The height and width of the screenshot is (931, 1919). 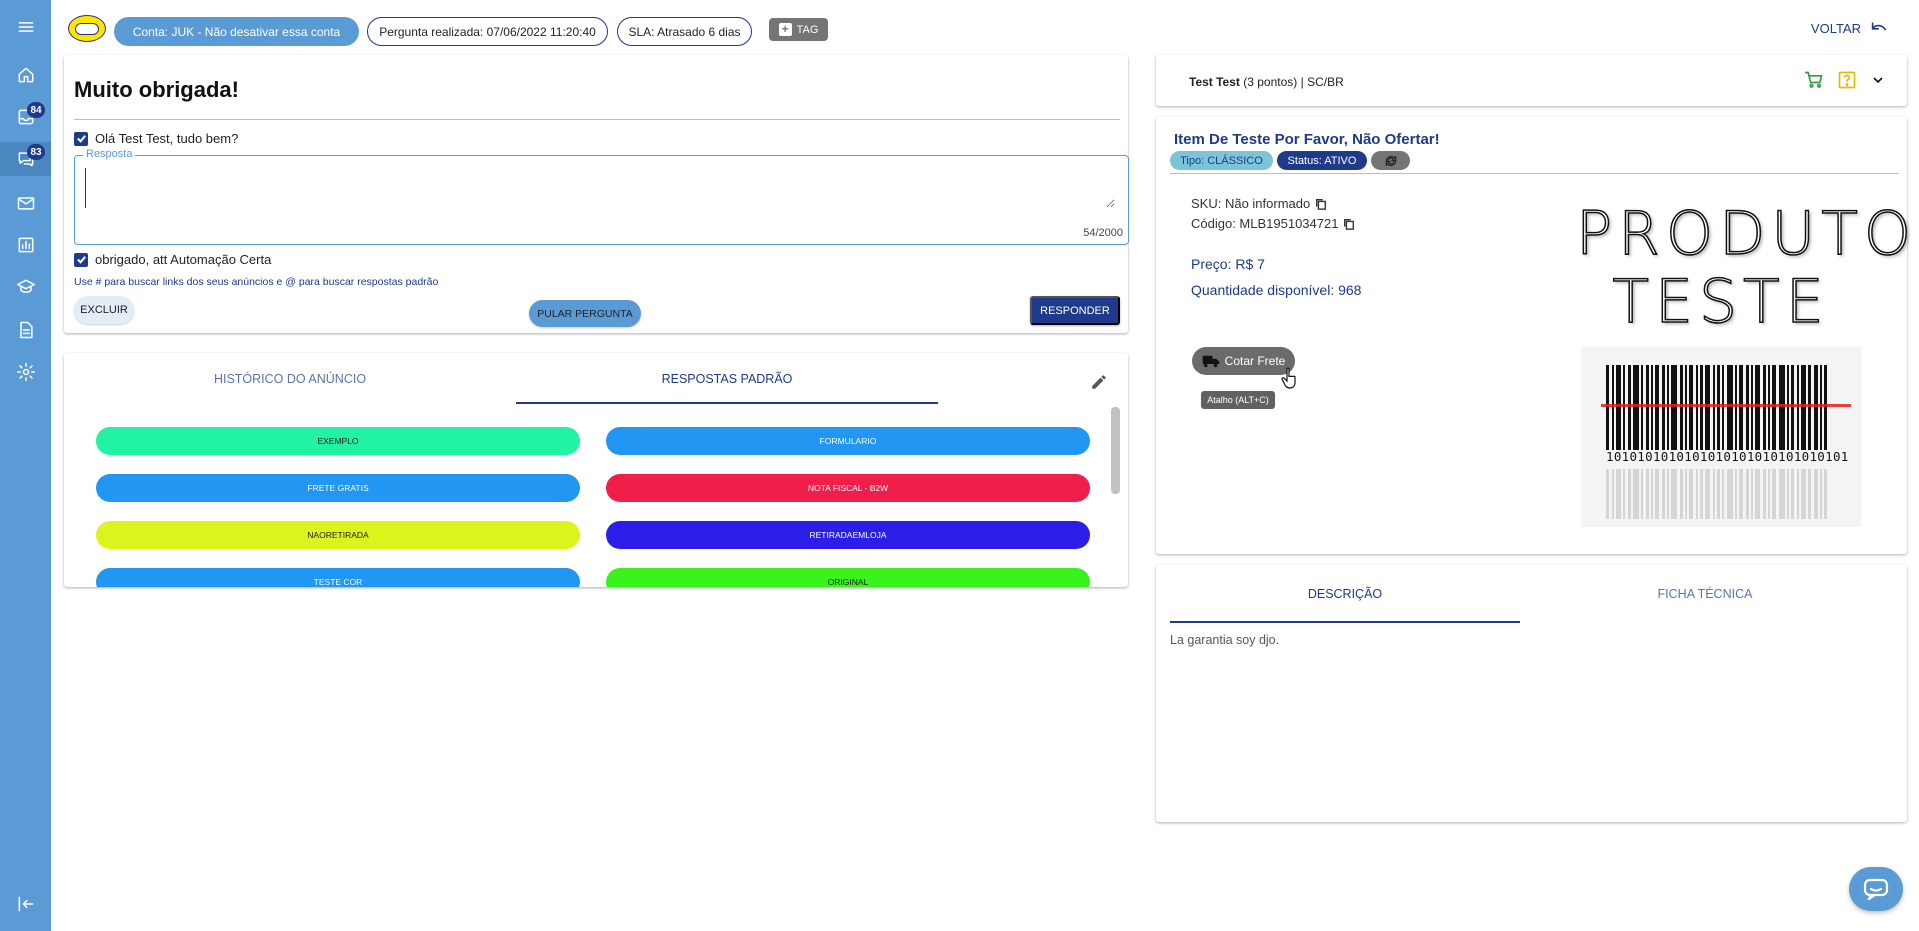 I want to click on sku-text: SKU: Não informado, so click(x=1251, y=203).